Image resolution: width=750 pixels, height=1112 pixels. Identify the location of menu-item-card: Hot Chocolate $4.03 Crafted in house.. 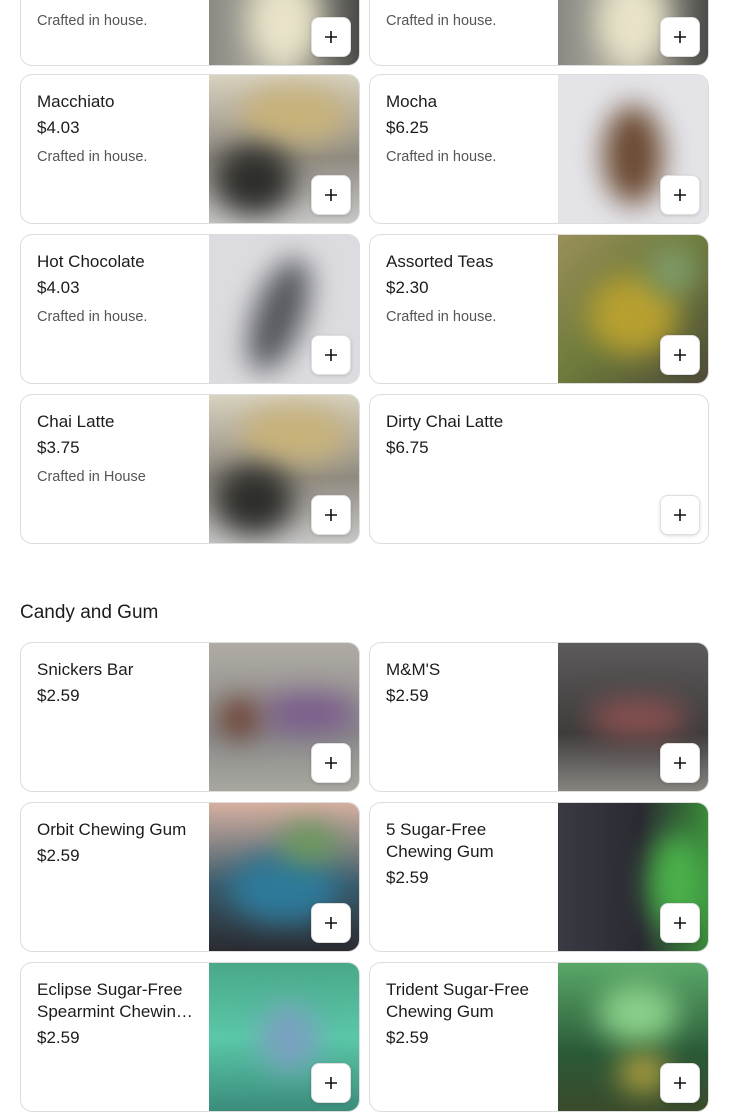
(190, 309).